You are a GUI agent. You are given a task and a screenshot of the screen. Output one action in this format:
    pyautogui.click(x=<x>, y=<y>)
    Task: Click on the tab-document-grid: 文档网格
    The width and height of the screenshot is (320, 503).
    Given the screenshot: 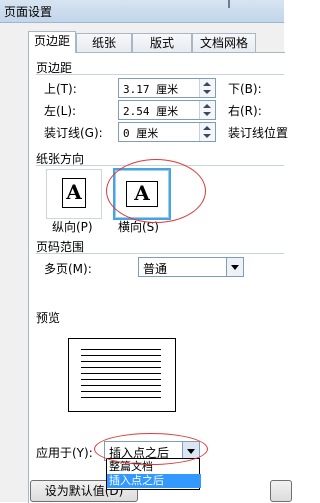 What is the action you would take?
    pyautogui.click(x=224, y=43)
    